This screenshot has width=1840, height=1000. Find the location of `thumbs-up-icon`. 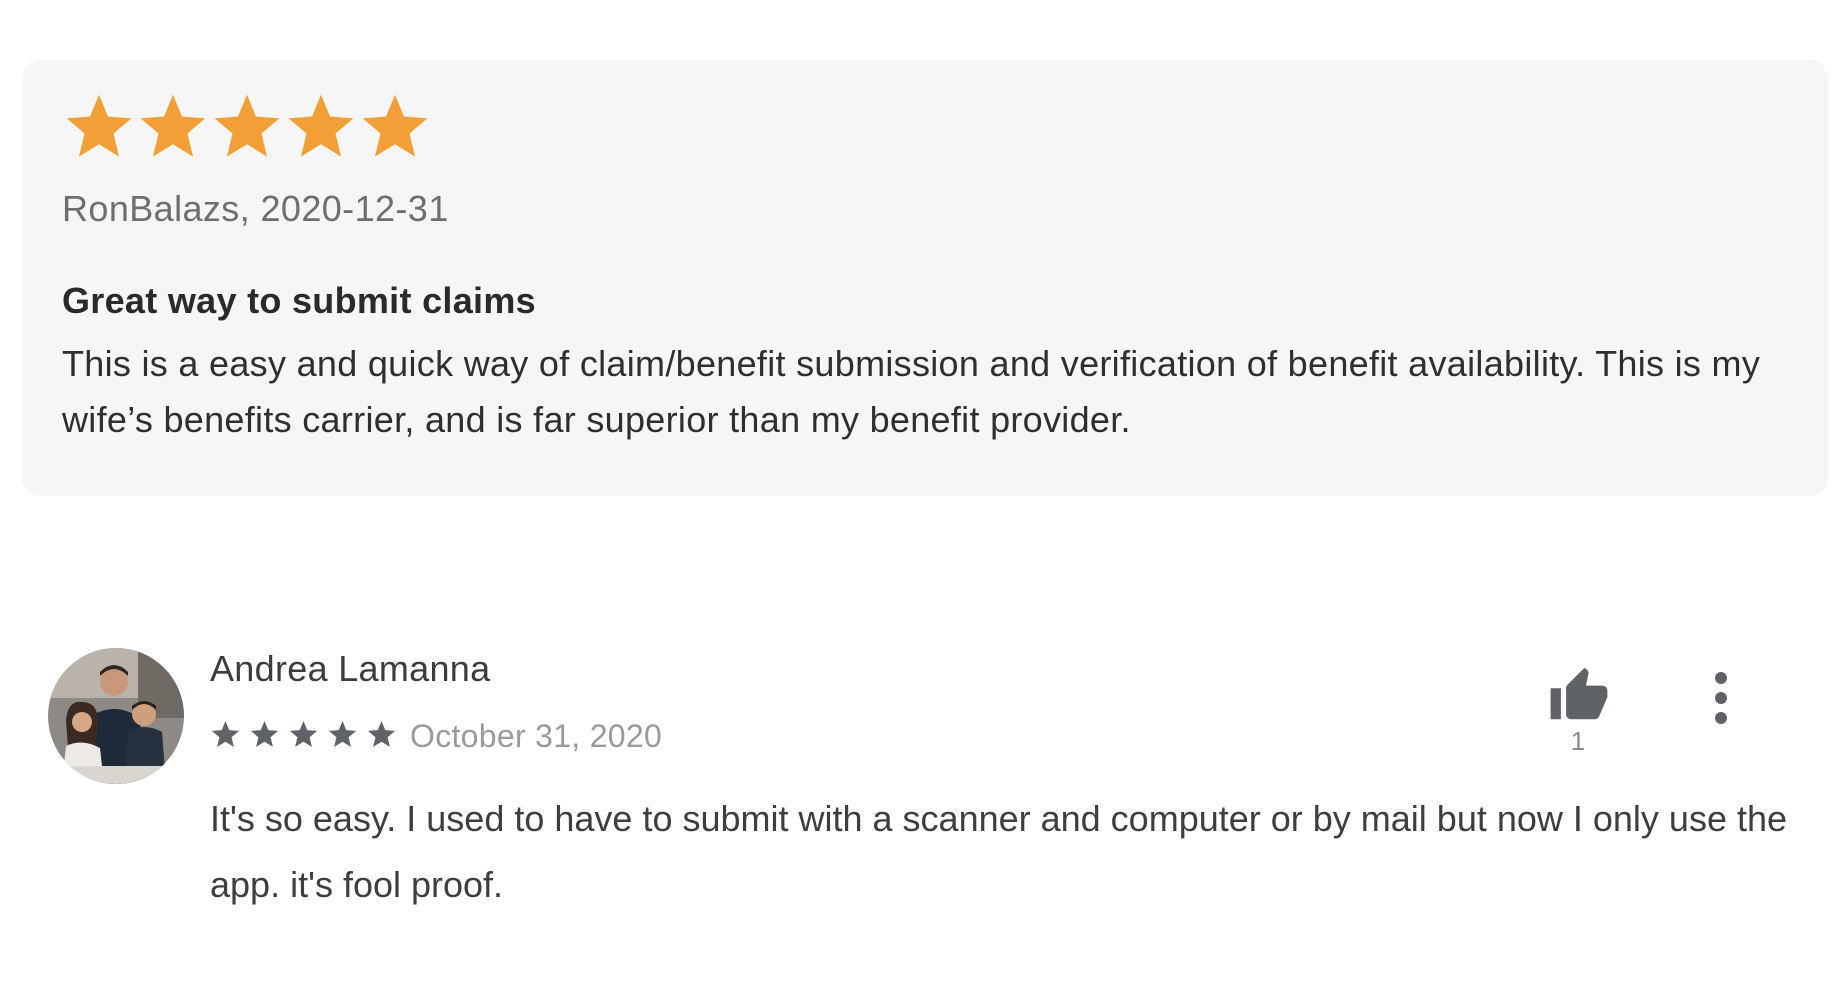

thumbs-up-icon is located at coordinates (1579, 693).